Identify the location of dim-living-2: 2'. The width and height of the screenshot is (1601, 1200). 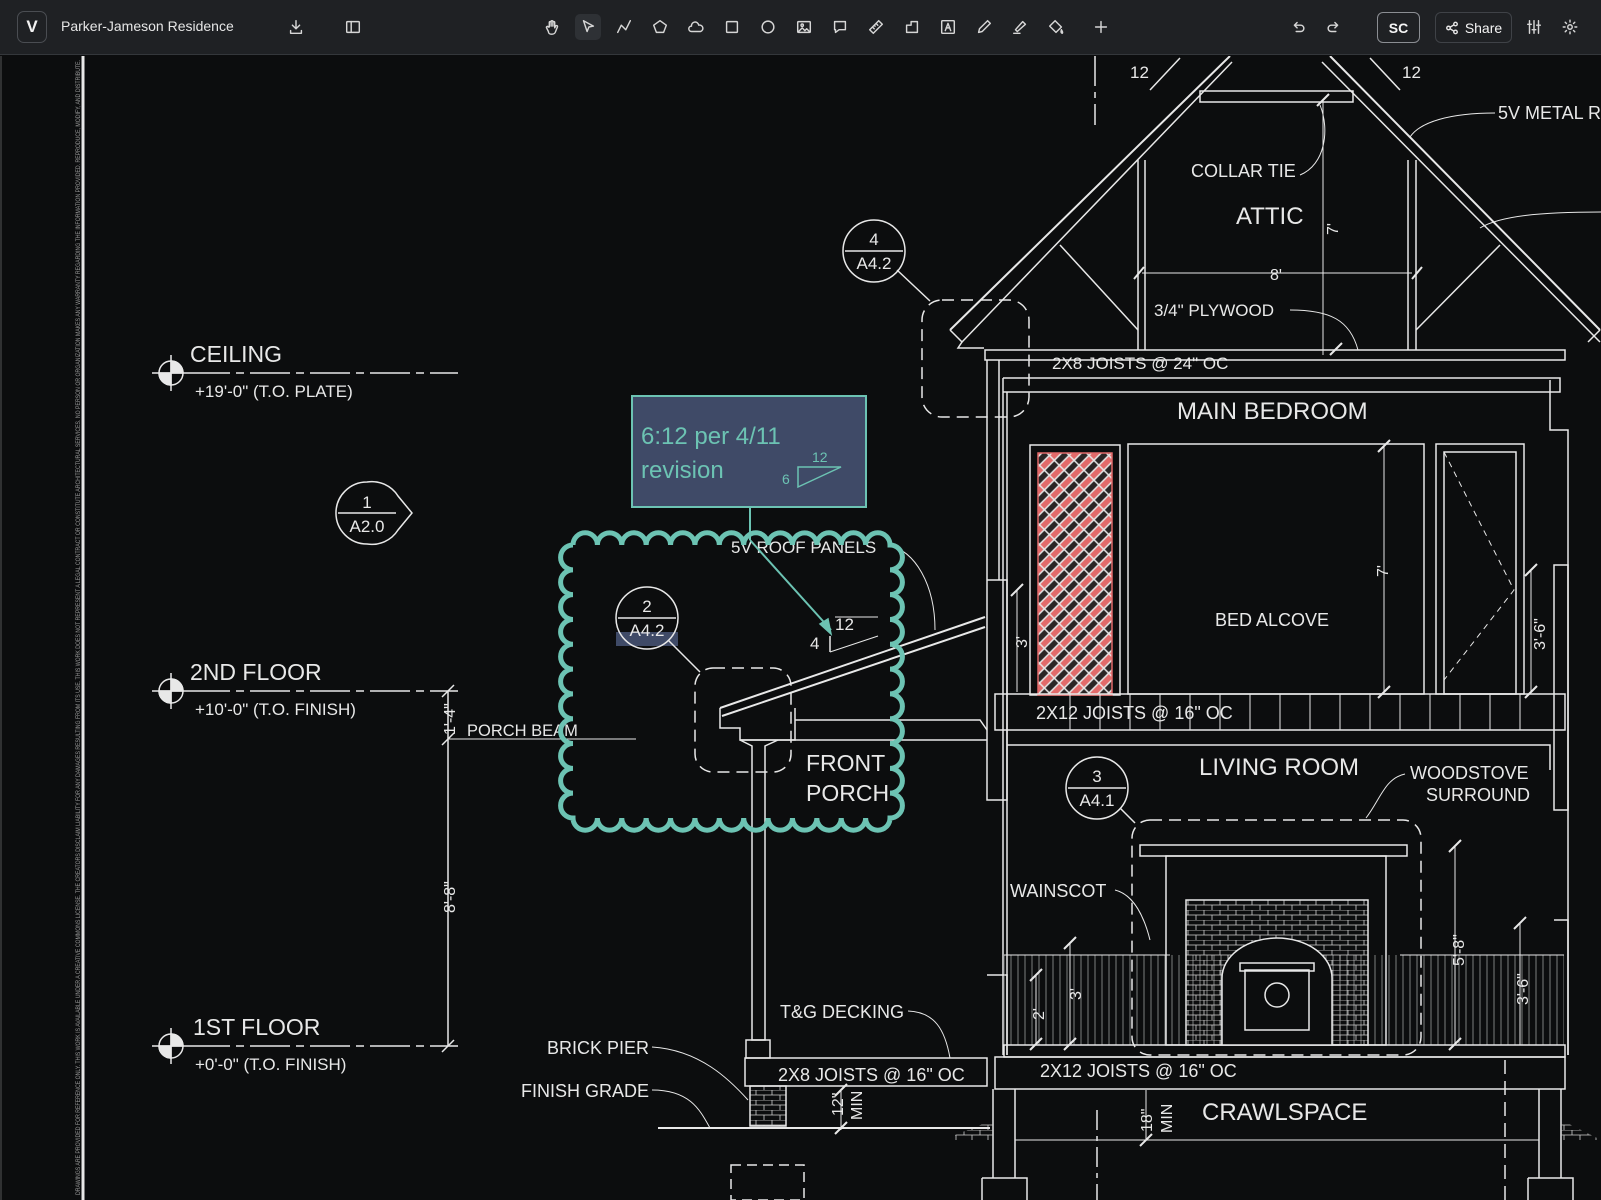
(1039, 1014).